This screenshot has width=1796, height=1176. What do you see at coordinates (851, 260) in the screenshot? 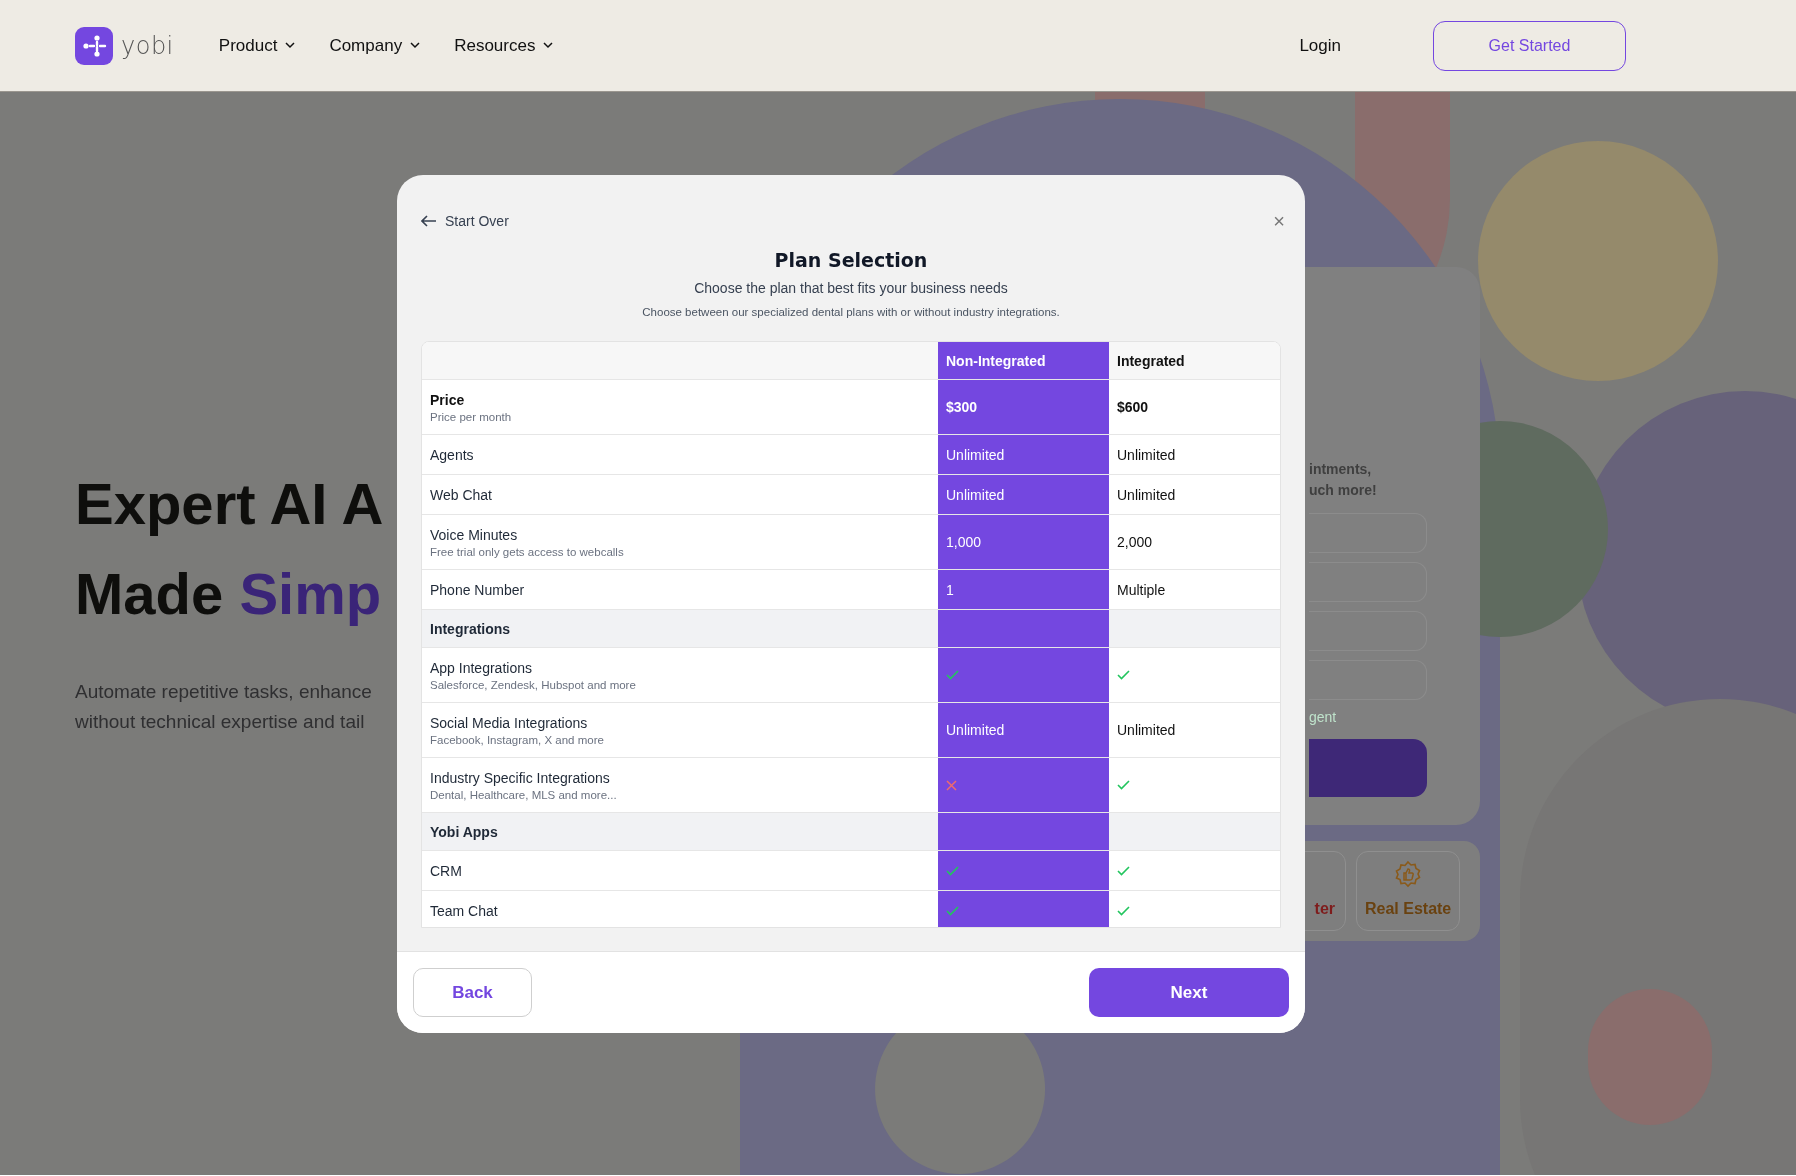
I see `dialog-title: Plan Selection` at bounding box center [851, 260].